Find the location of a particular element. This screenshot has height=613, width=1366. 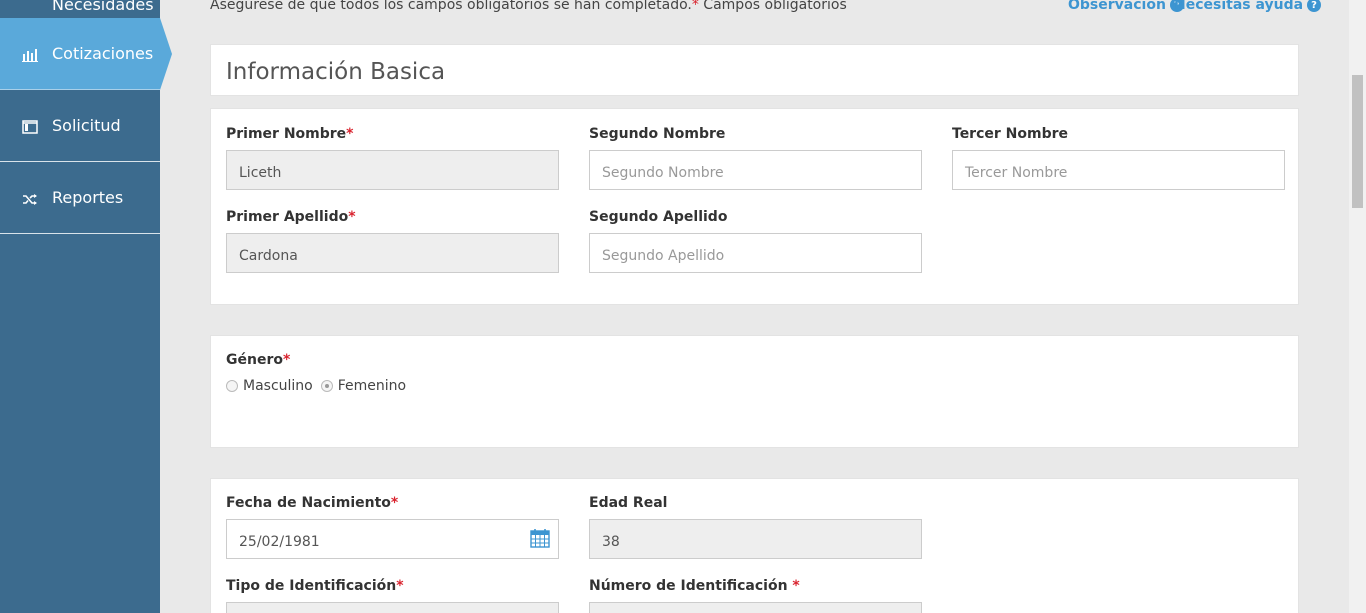

tipo-identificacion-label: Tipo de Identificación* is located at coordinates (315, 586).